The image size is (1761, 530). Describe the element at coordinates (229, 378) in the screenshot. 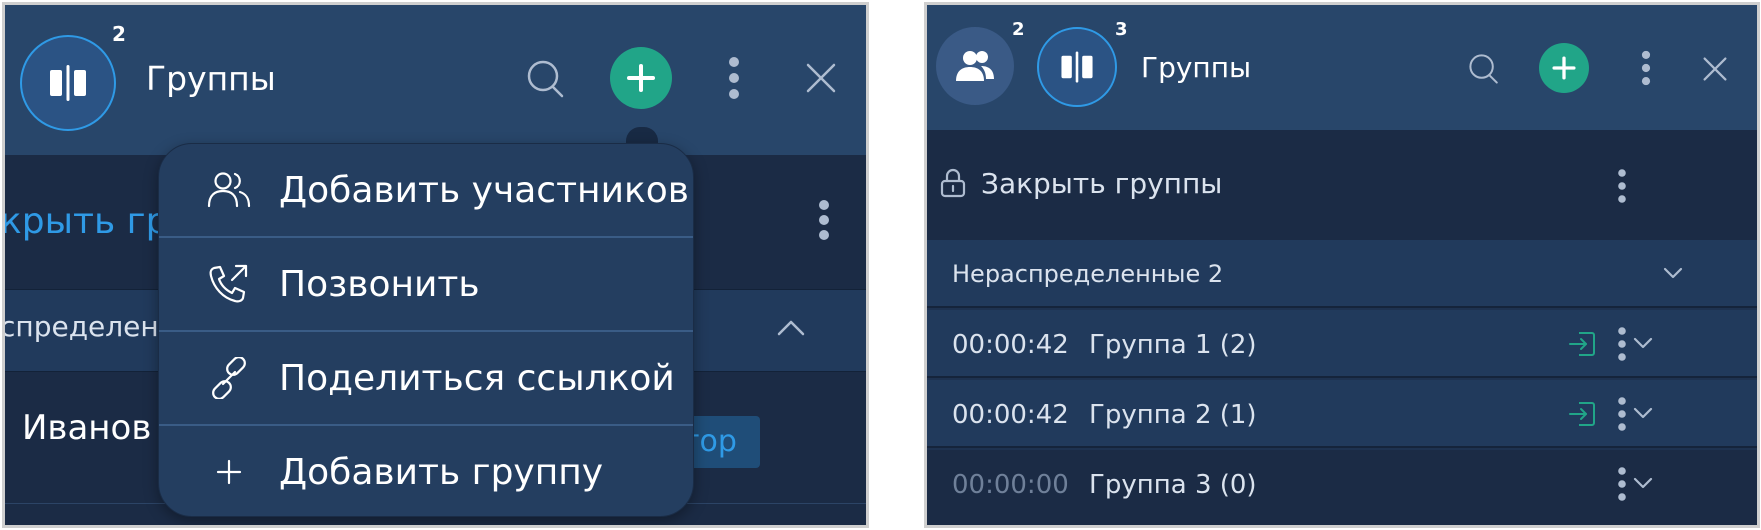

I see `link-icon` at that location.